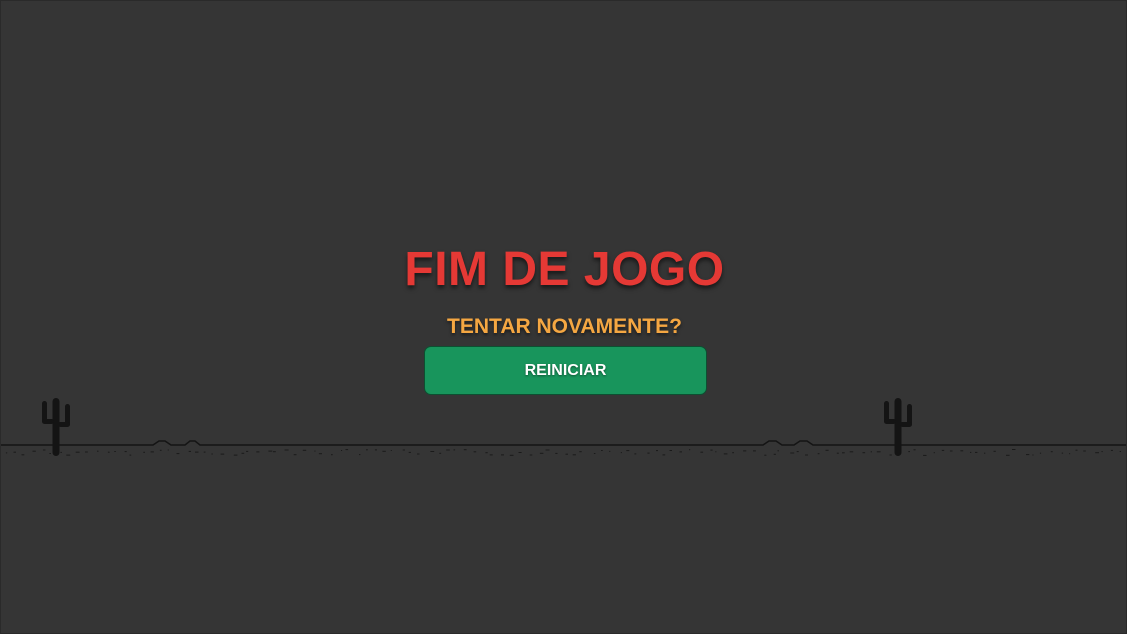  I want to click on ground-line, so click(563, 443).